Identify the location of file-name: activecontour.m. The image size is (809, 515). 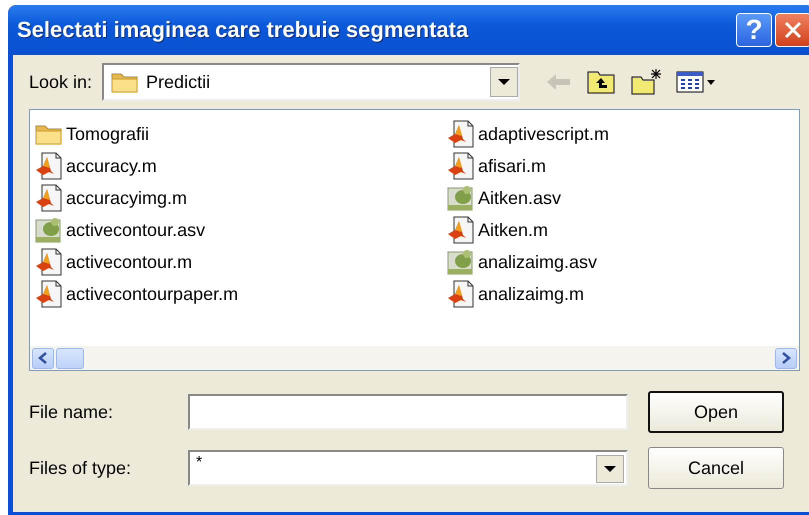
(129, 262).